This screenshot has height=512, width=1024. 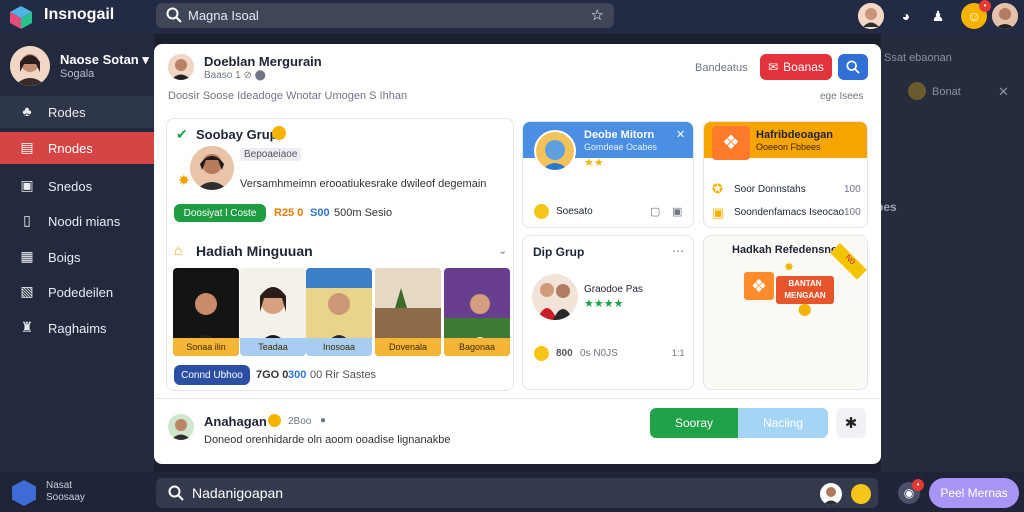 I want to click on search-input: Magna Isoal ☆, so click(x=385, y=15).